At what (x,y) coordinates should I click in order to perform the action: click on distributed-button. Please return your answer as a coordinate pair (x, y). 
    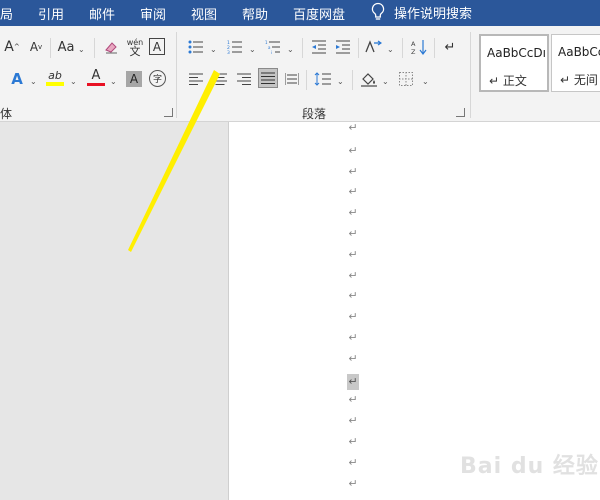
    Looking at the image, I should click on (292, 79).